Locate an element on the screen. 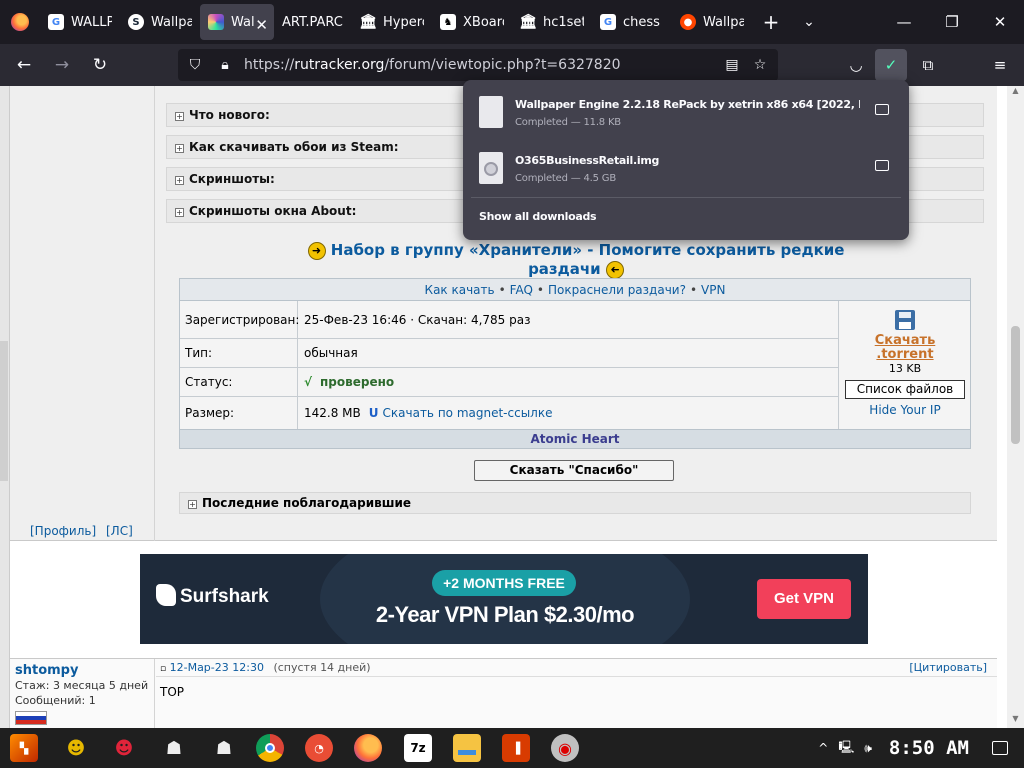  status-row: Статус: √ проверено is located at coordinates (509, 382).